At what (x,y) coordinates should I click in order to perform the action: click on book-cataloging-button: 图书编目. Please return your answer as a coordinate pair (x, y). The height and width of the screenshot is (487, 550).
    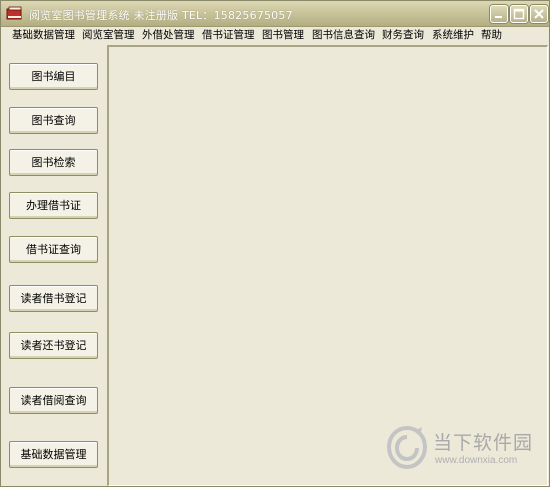
    Looking at the image, I should click on (53, 76).